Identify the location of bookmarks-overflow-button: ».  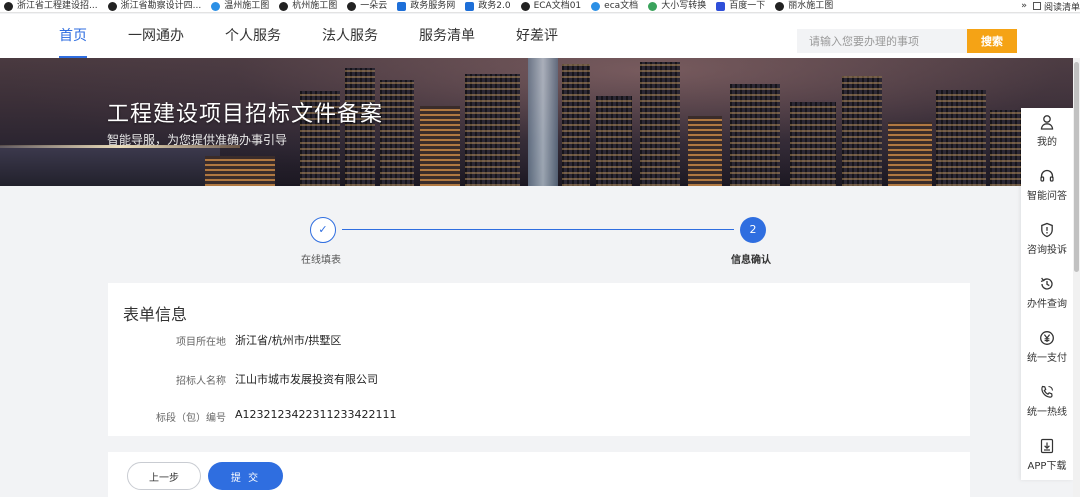
(1024, 6).